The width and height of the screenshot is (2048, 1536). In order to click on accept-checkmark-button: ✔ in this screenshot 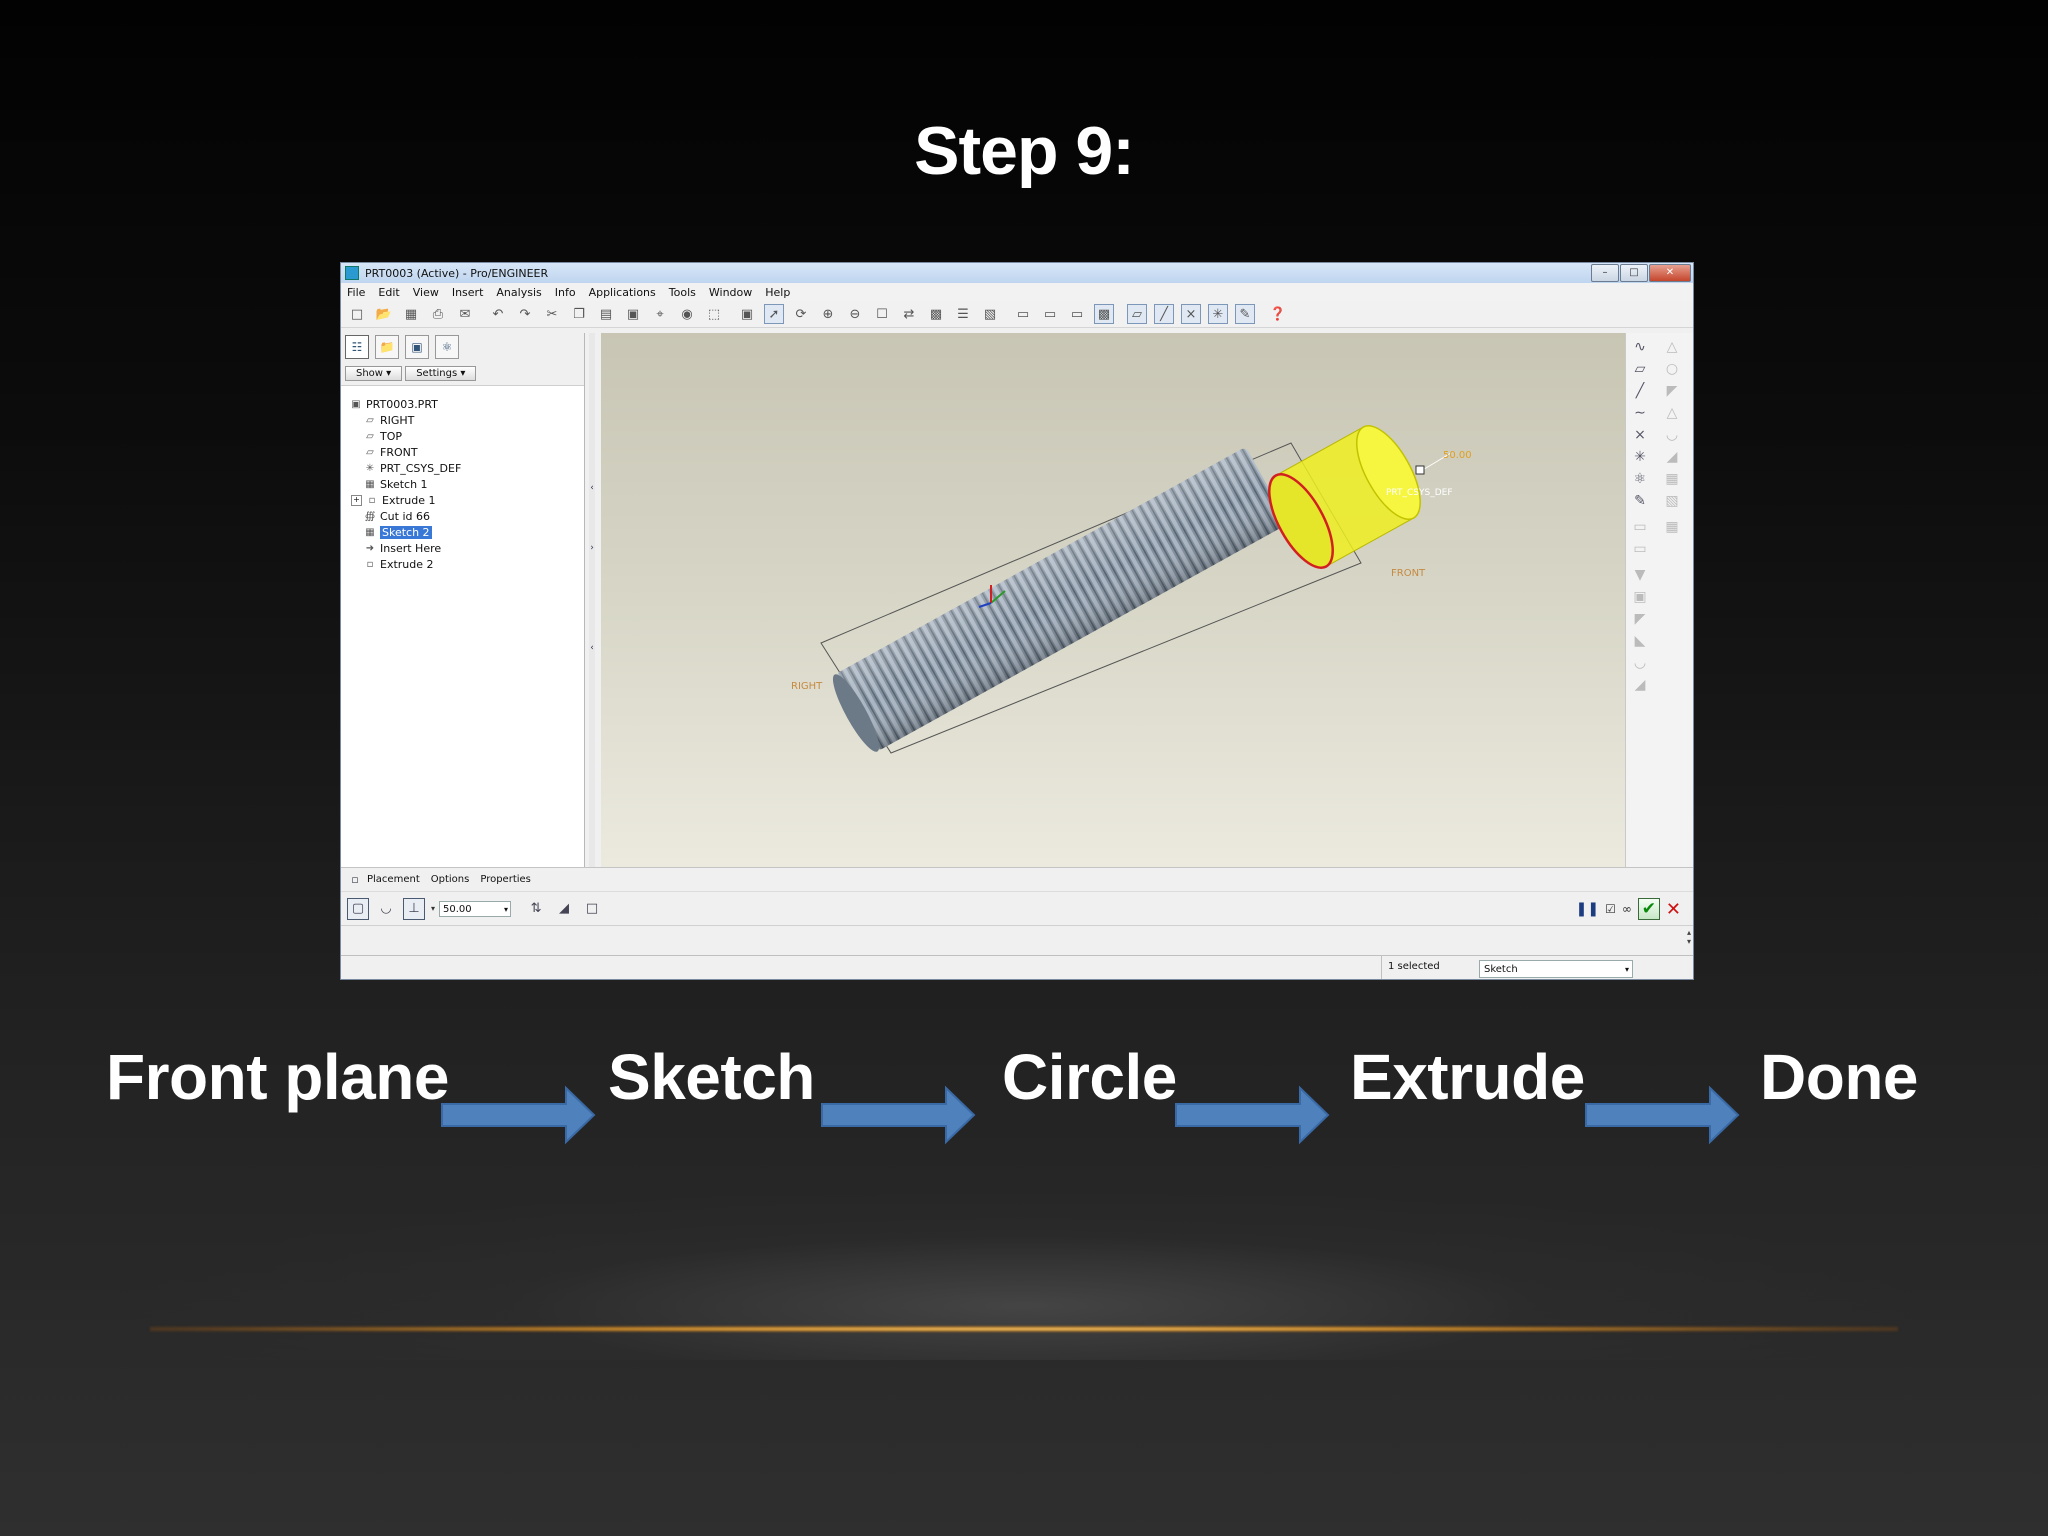, I will do `click(1648, 909)`.